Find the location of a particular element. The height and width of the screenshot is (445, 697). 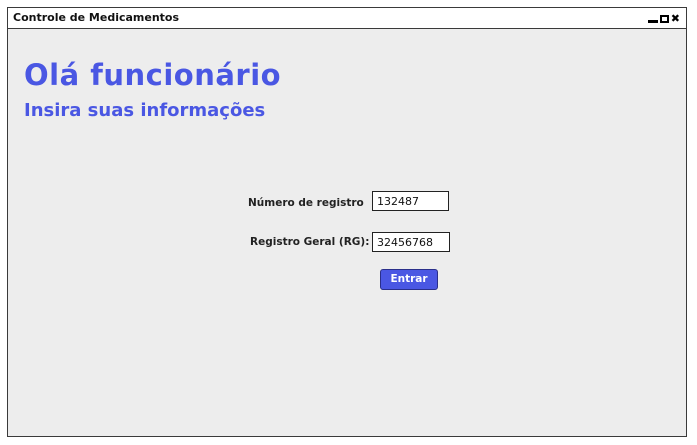

close-icon: ✖ is located at coordinates (675, 19).